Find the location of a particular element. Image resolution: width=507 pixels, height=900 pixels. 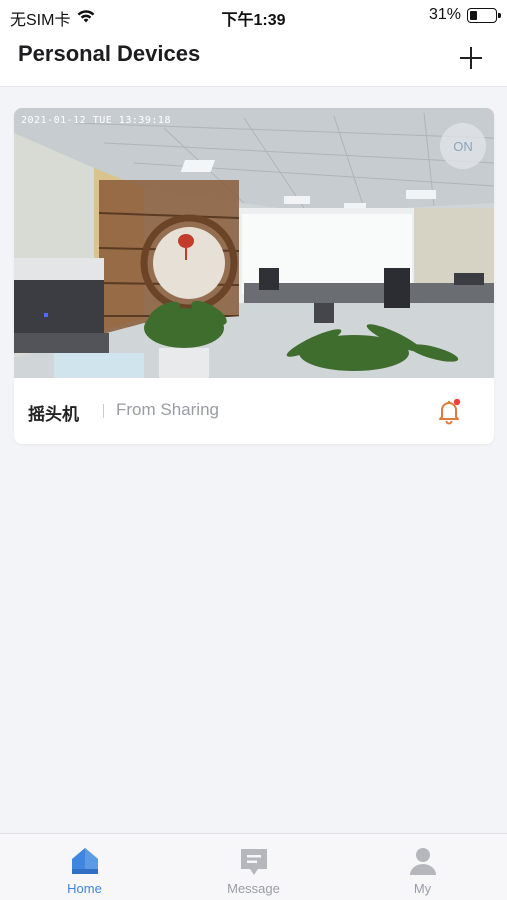

tab-my: My is located at coordinates (422, 867).